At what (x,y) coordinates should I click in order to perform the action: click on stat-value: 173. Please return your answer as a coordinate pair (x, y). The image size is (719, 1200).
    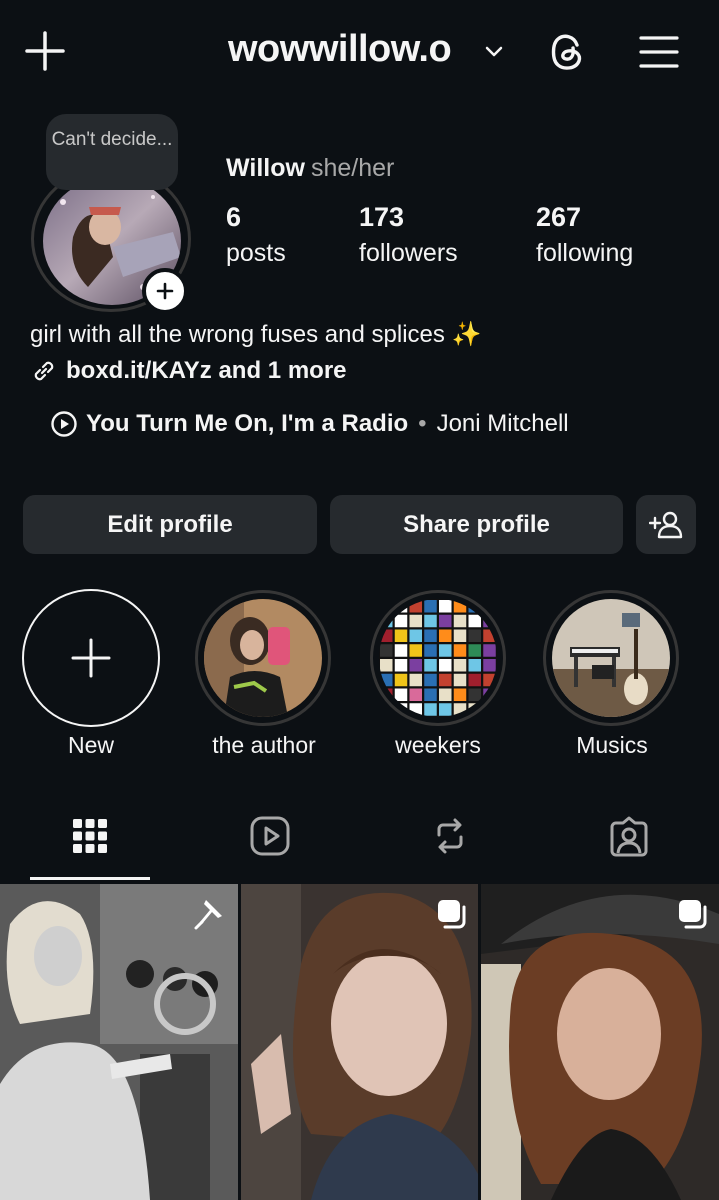
    Looking at the image, I should click on (382, 217).